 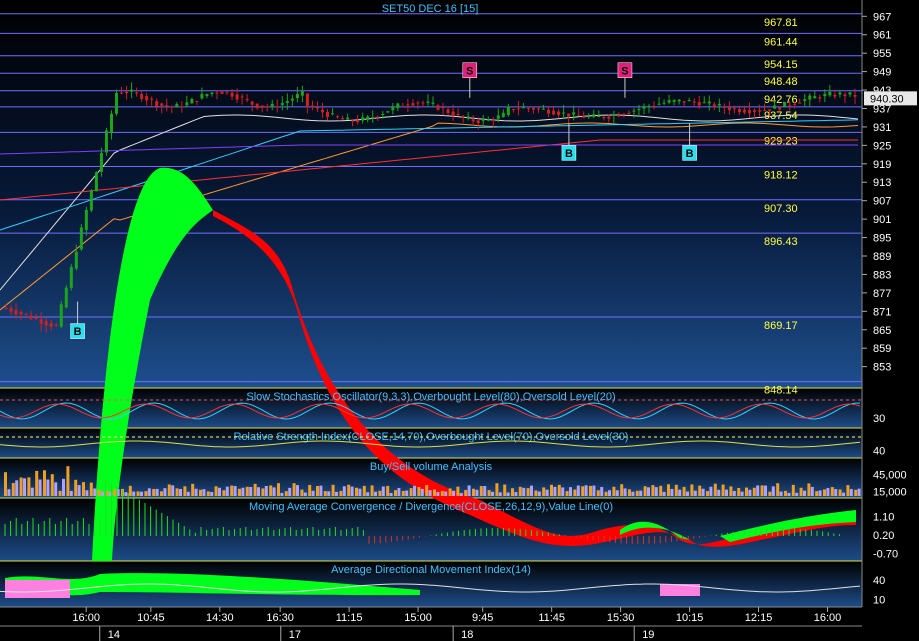 What do you see at coordinates (883, 536) in the screenshot?
I see `indicator-tick-label: 0.20` at bounding box center [883, 536].